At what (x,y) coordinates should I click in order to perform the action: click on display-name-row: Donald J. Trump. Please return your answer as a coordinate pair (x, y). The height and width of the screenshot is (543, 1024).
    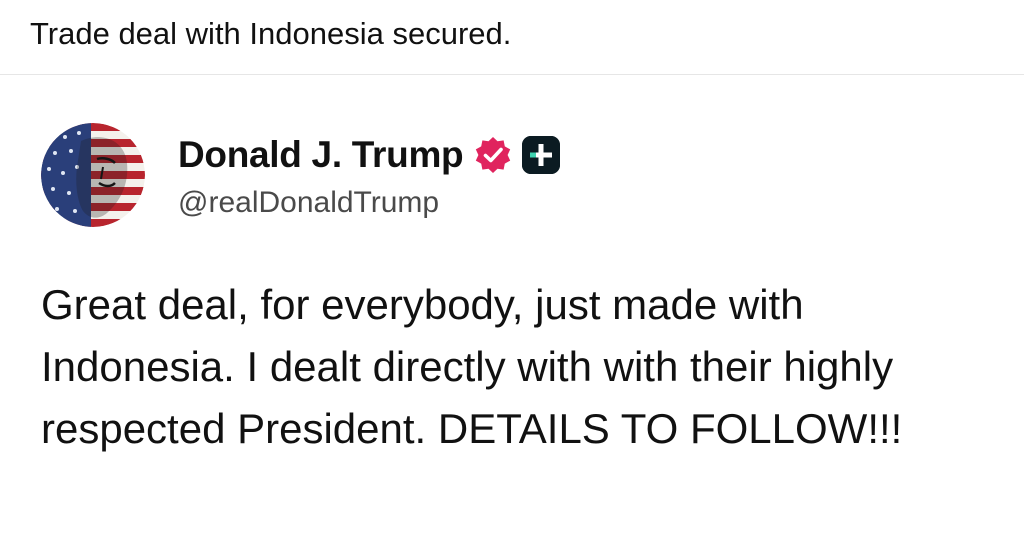
    Looking at the image, I should click on (369, 155).